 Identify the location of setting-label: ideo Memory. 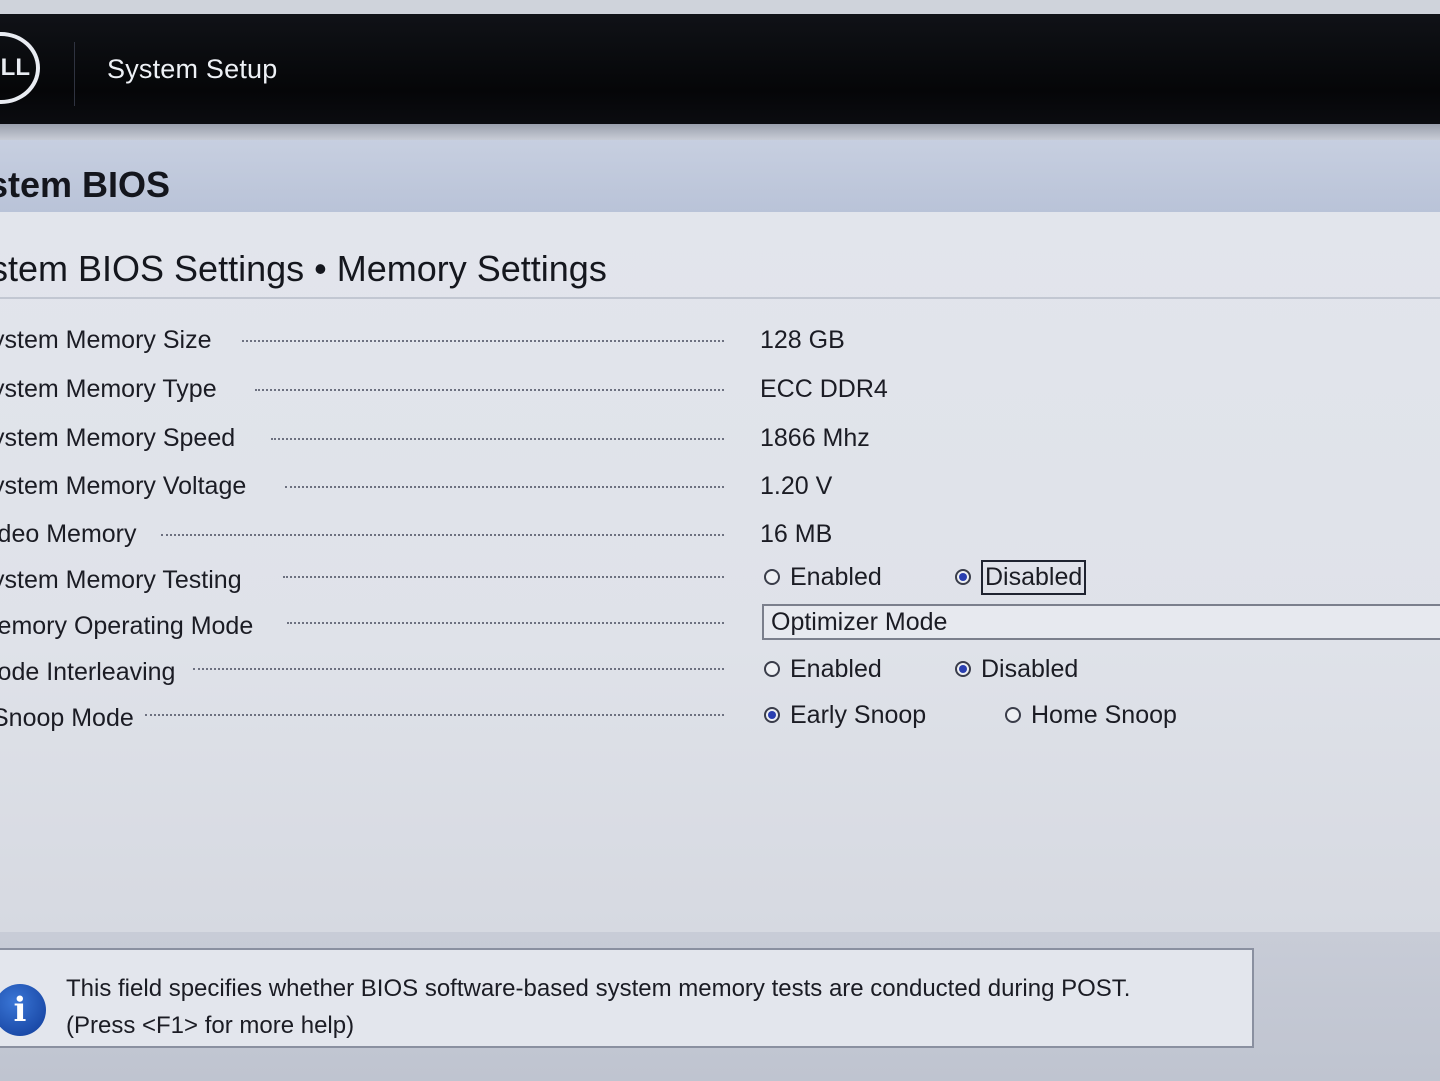
(68, 534).